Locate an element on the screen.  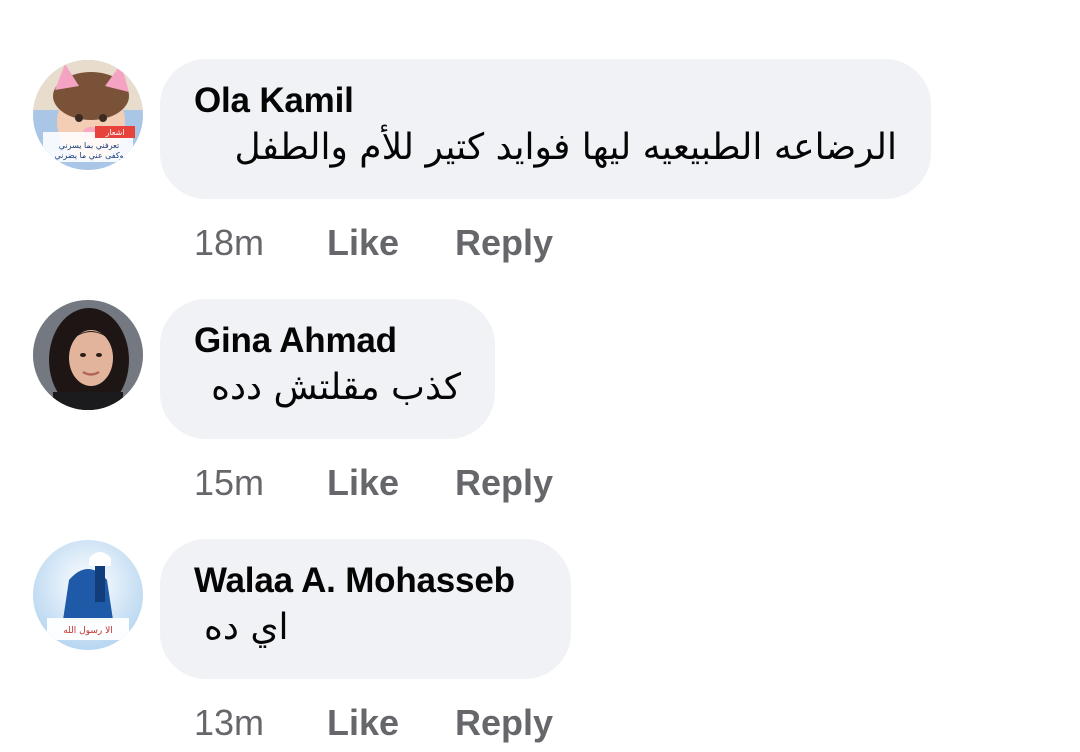
avatar-banner-text: الا رسول الله is located at coordinates (87, 631).